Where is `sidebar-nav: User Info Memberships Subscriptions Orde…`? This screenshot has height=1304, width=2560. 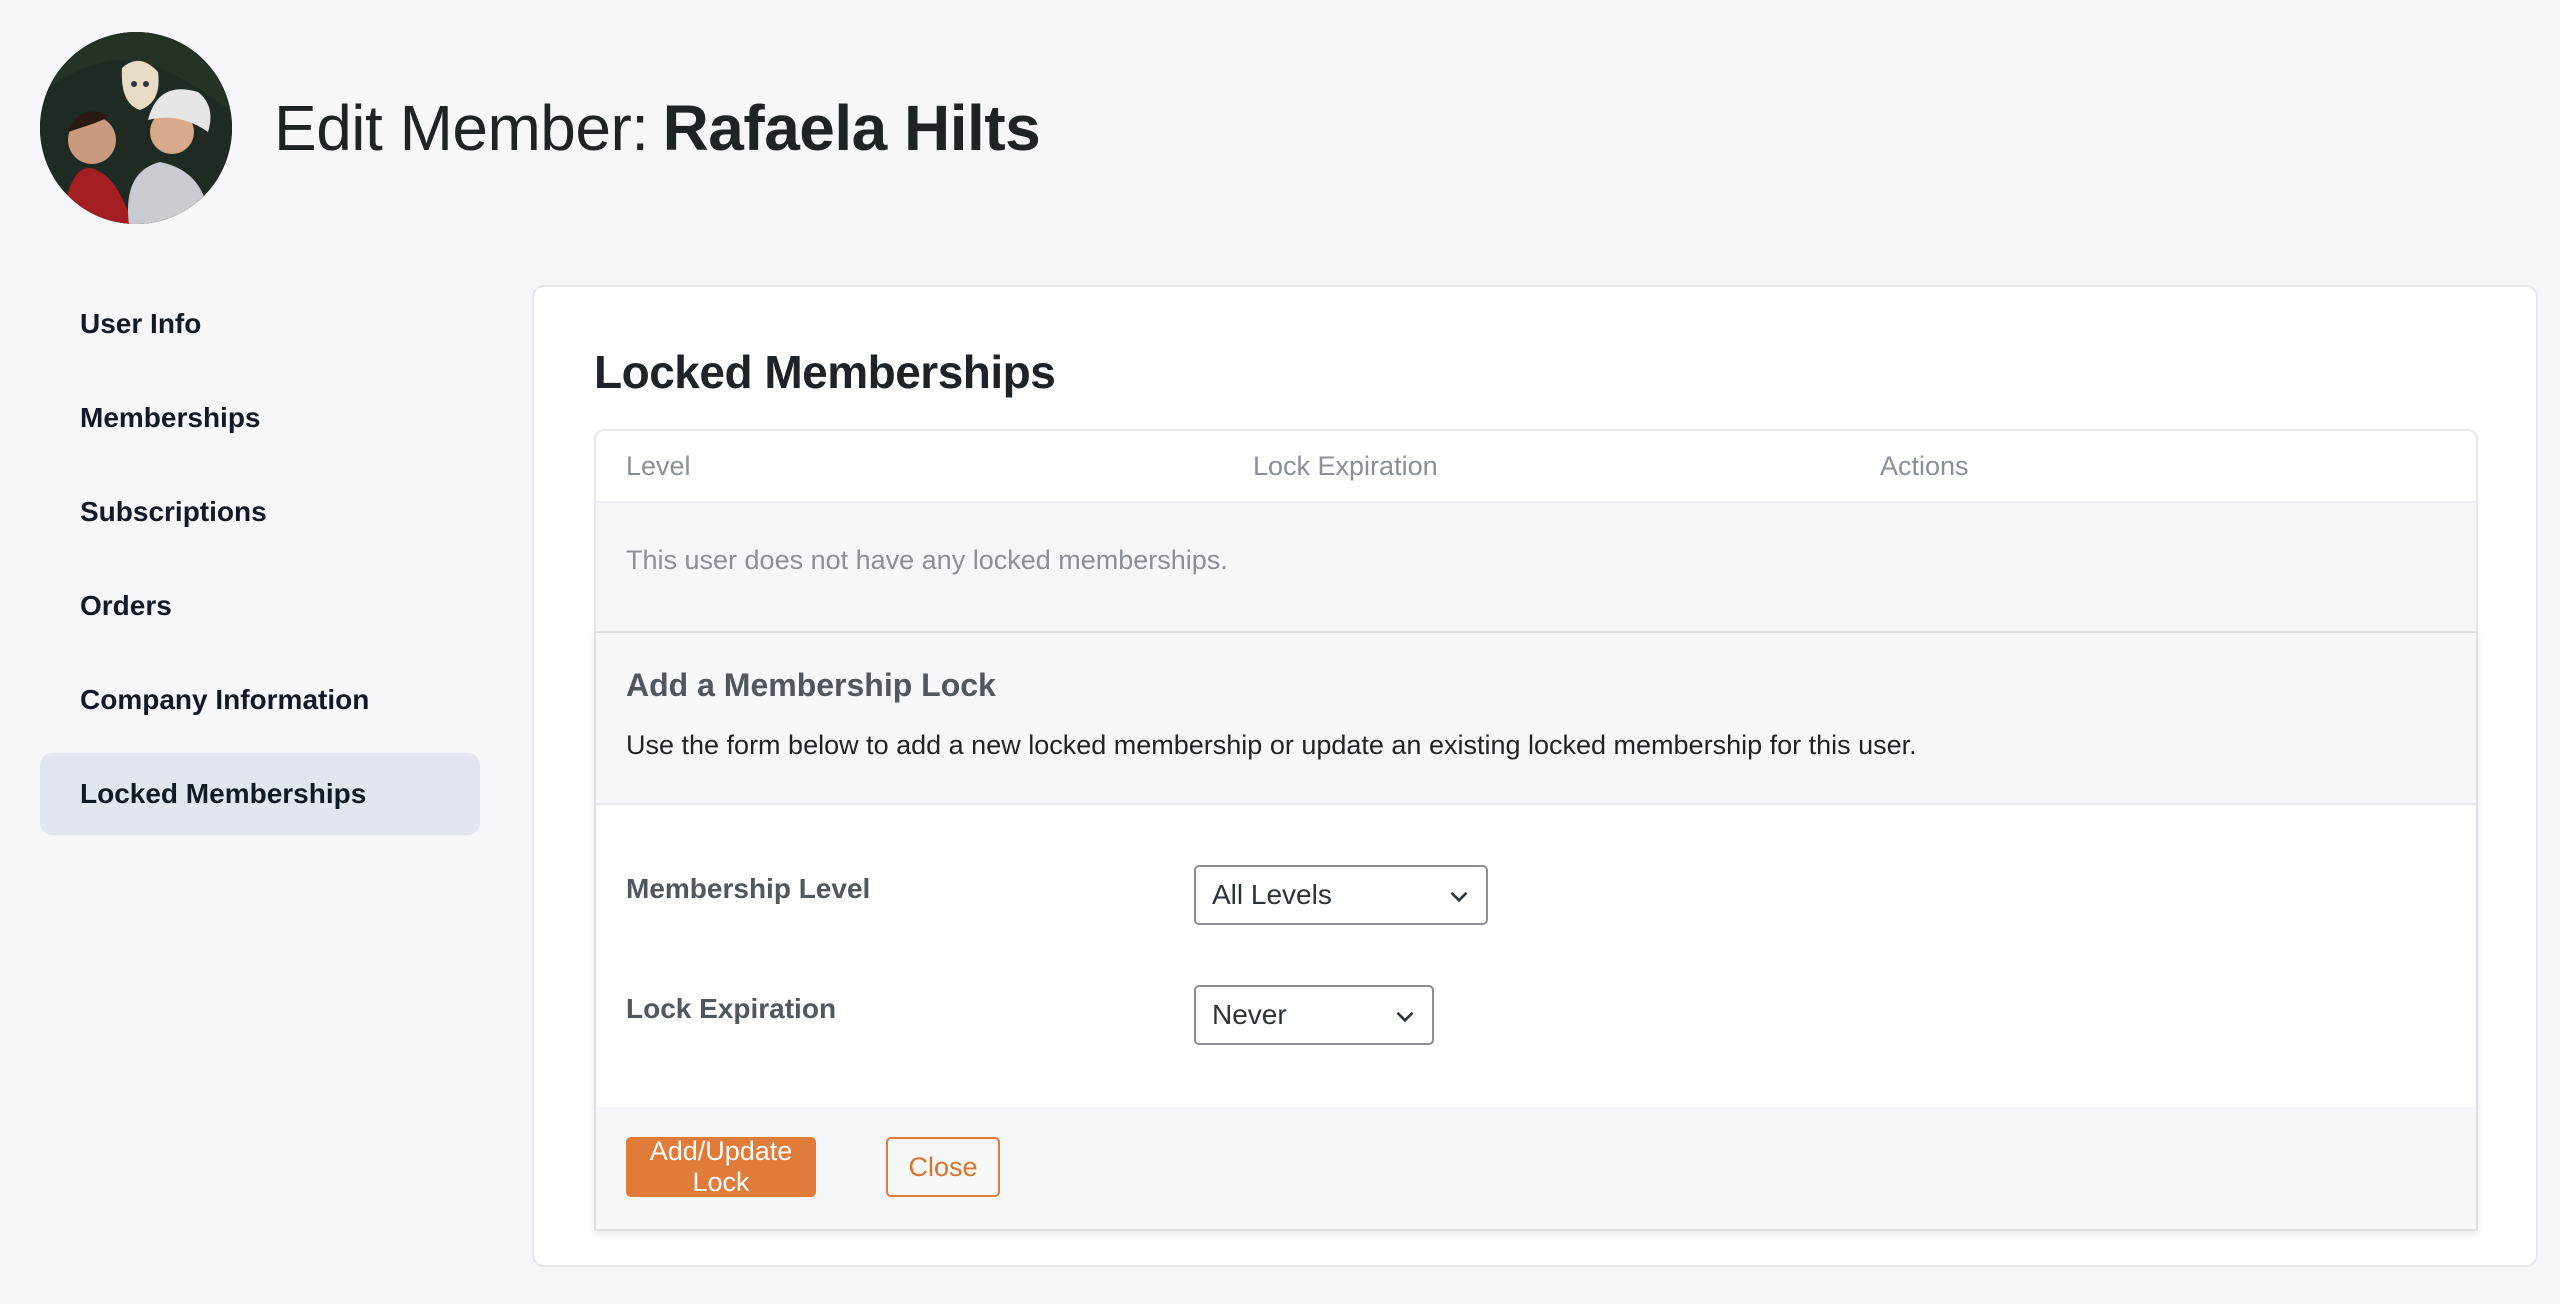
sidebar-nav: User Info Memberships Subscriptions Orde… is located at coordinates (260, 565).